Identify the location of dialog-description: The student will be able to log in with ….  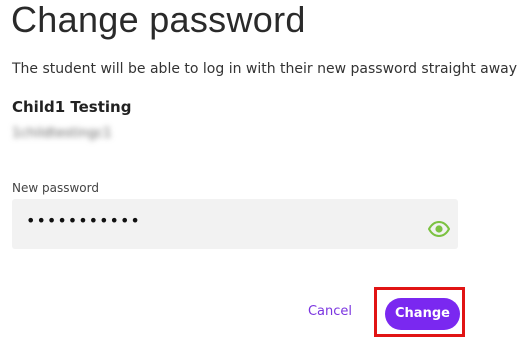
(265, 69).